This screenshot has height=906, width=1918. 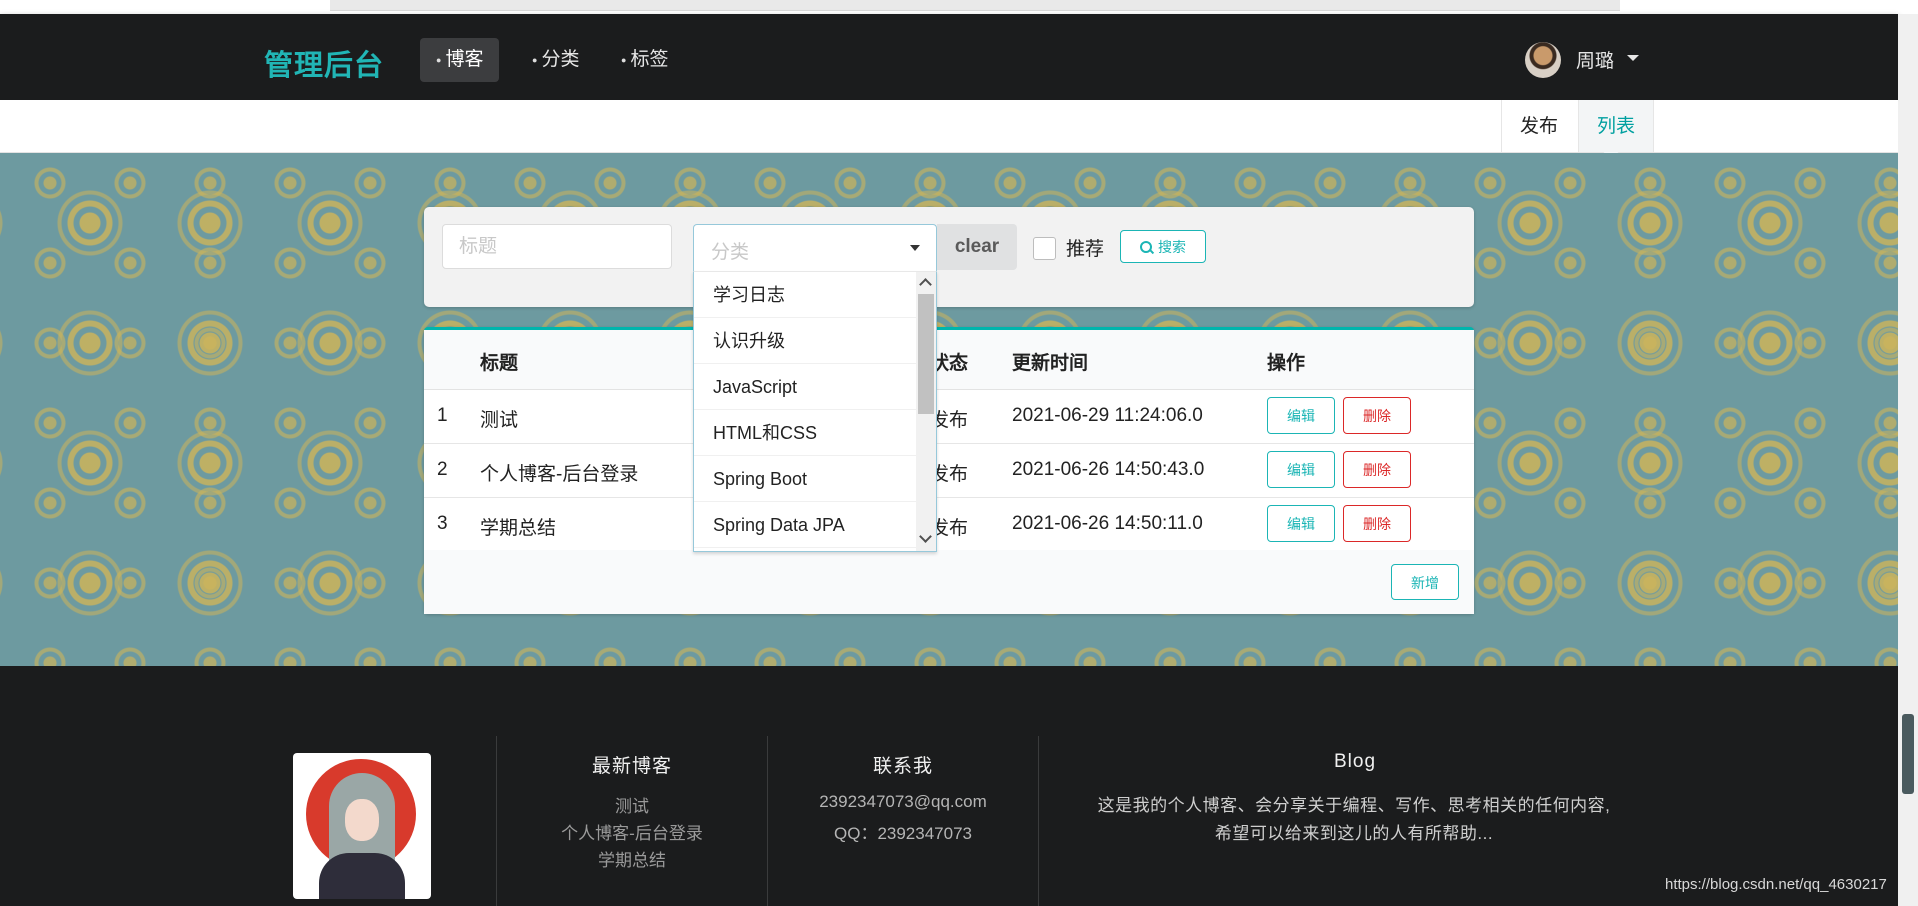 What do you see at coordinates (903, 833) in the screenshot?
I see `contact-qq: QQ：2392347073` at bounding box center [903, 833].